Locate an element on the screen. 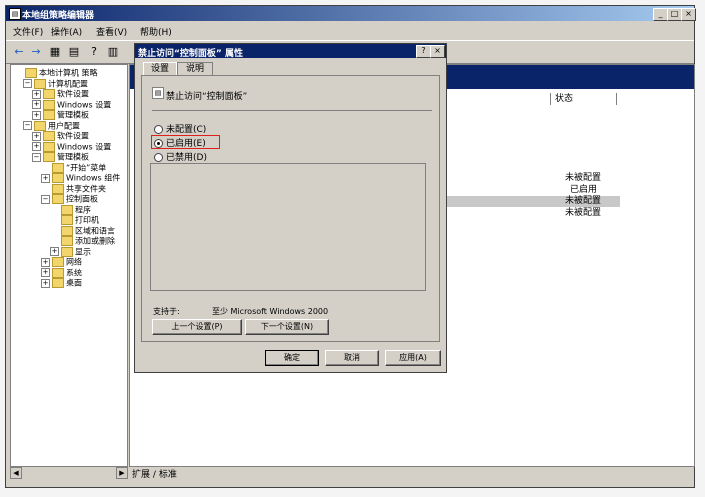  dialog-titlebar: 禁止访问“控制面板” 属性 ? × is located at coordinates (290, 51).